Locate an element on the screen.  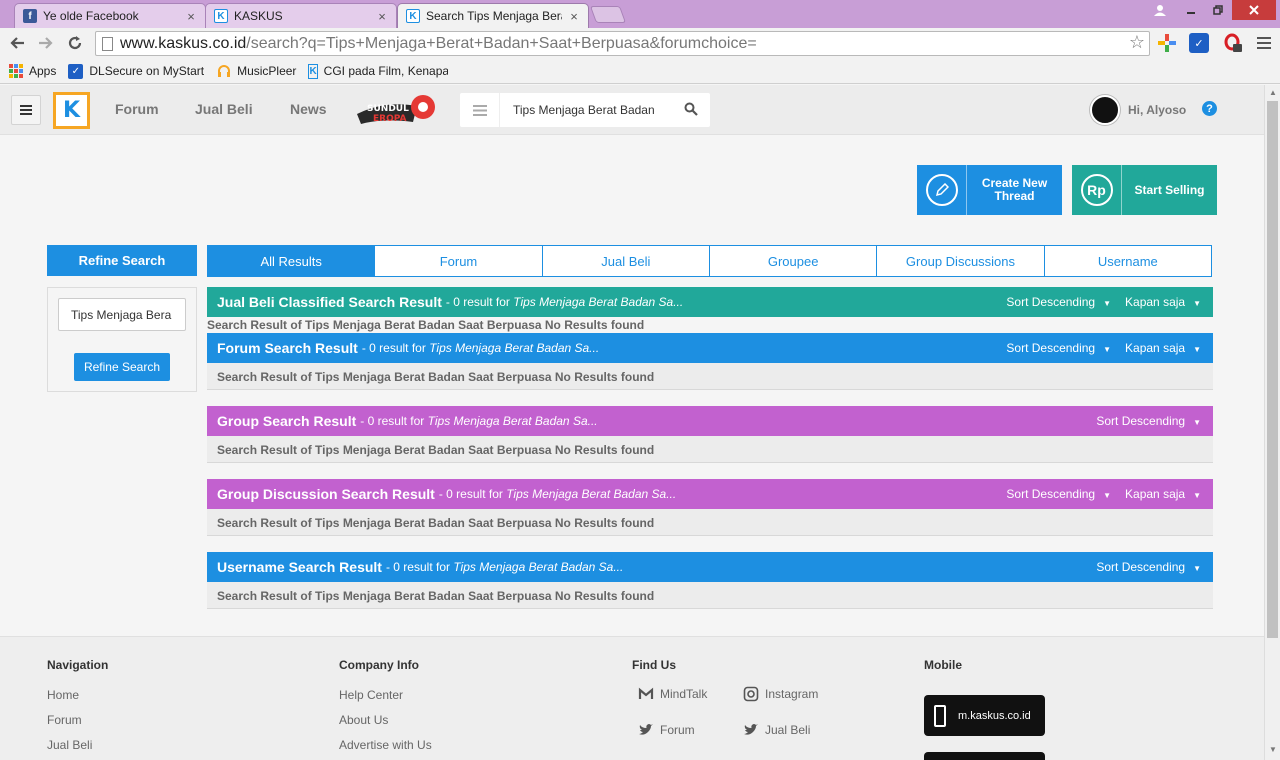
avatar is located at coordinates (1105, 110).